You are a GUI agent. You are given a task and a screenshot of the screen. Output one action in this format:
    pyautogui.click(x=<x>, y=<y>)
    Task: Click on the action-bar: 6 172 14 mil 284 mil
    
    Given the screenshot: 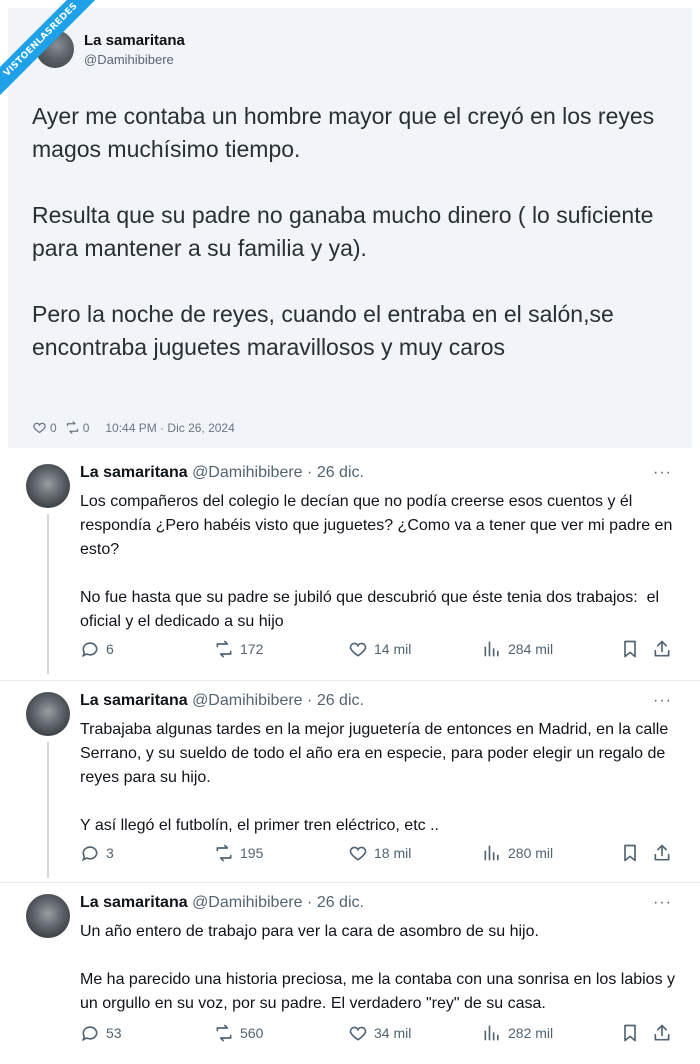 What is the action you would take?
    pyautogui.click(x=380, y=649)
    